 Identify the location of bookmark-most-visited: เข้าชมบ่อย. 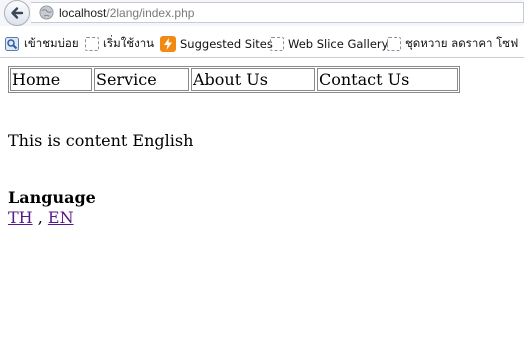
(41, 44).